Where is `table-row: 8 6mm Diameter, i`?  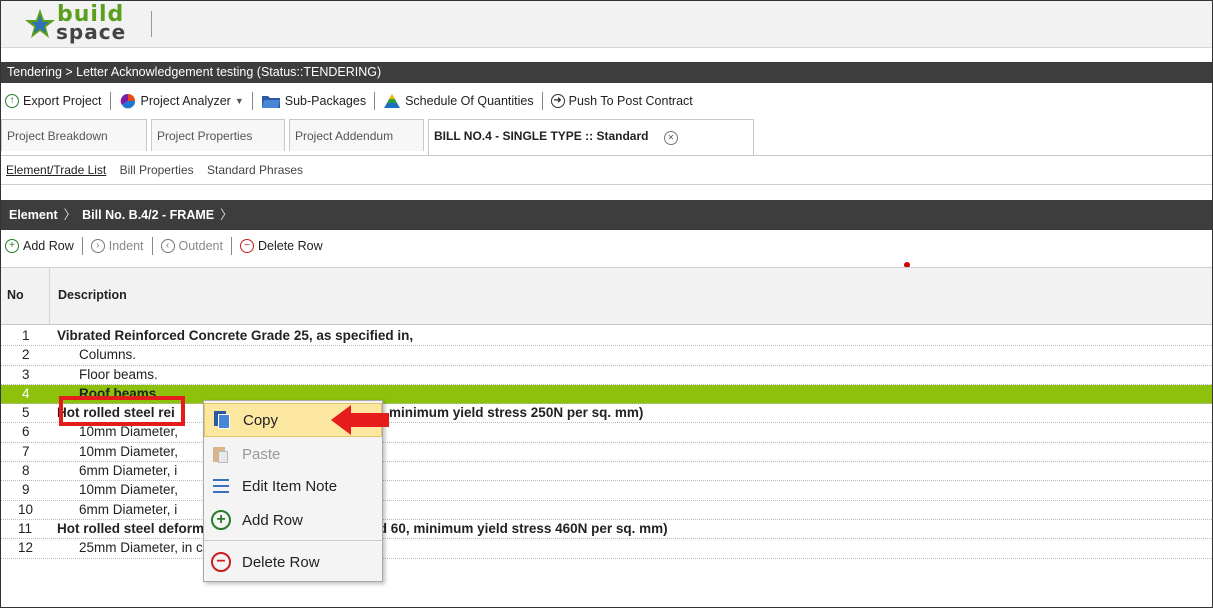
table-row: 8 6mm Diameter, i is located at coordinates (606, 472).